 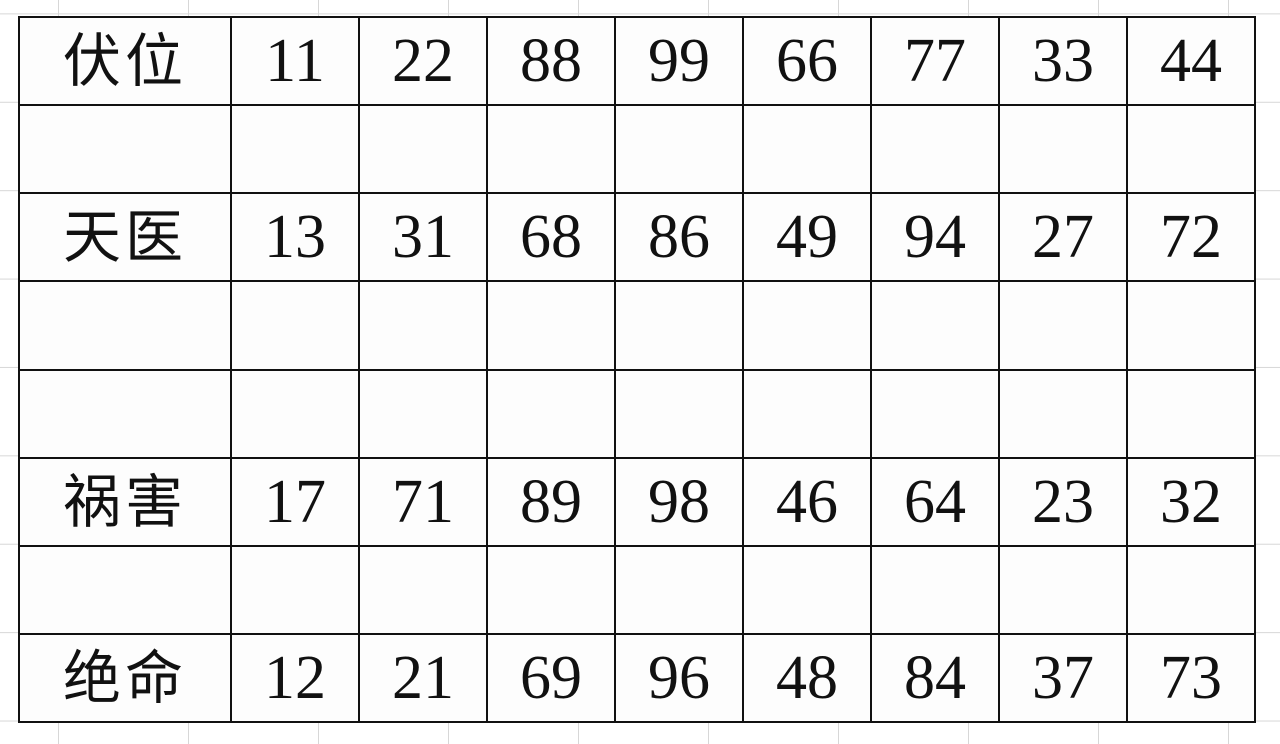 I want to click on number-cell: 39, so click(x=807, y=149).